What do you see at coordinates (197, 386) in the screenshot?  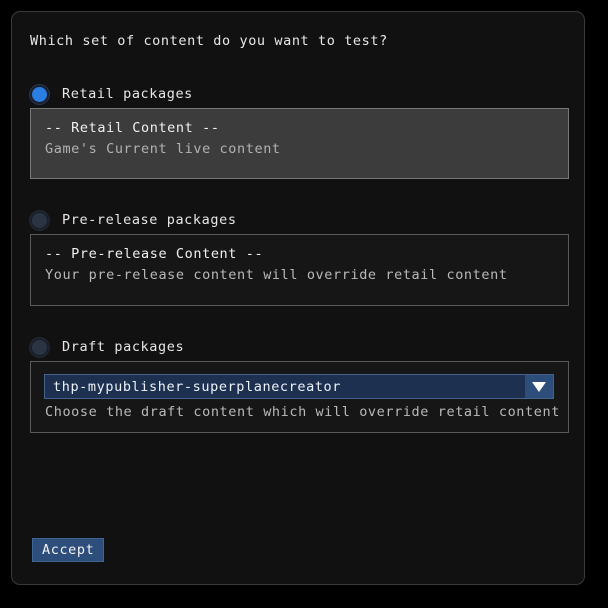 I see `draft-package-select-value: thp-mypublisher-superplanecreator` at bounding box center [197, 386].